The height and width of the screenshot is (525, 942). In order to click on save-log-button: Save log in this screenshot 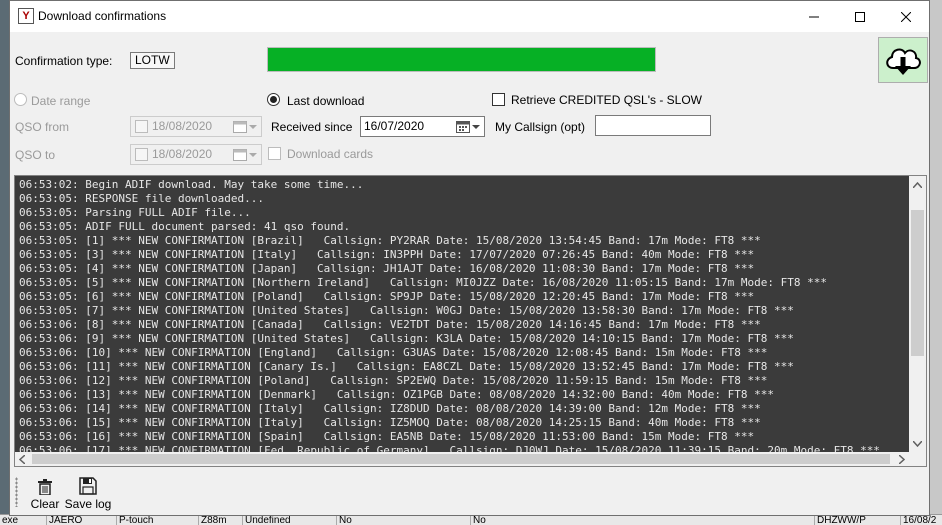, I will do `click(88, 494)`.